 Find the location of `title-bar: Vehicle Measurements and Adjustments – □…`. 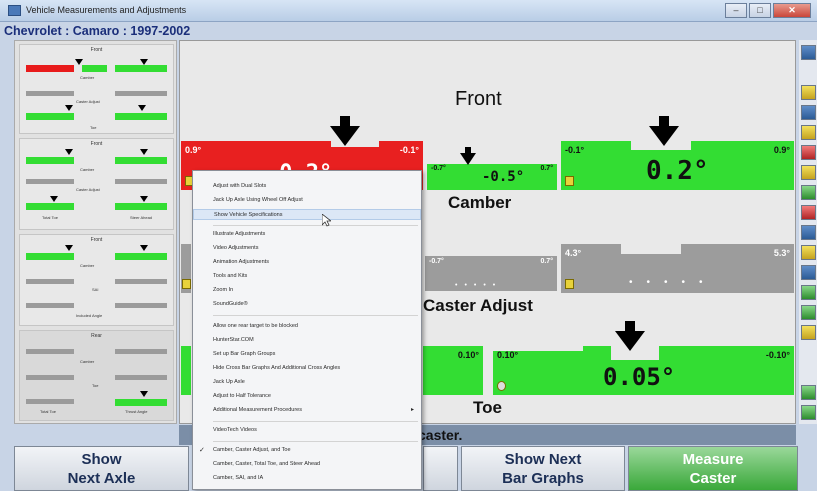

title-bar: Vehicle Measurements and Adjustments – □… is located at coordinates (408, 11).